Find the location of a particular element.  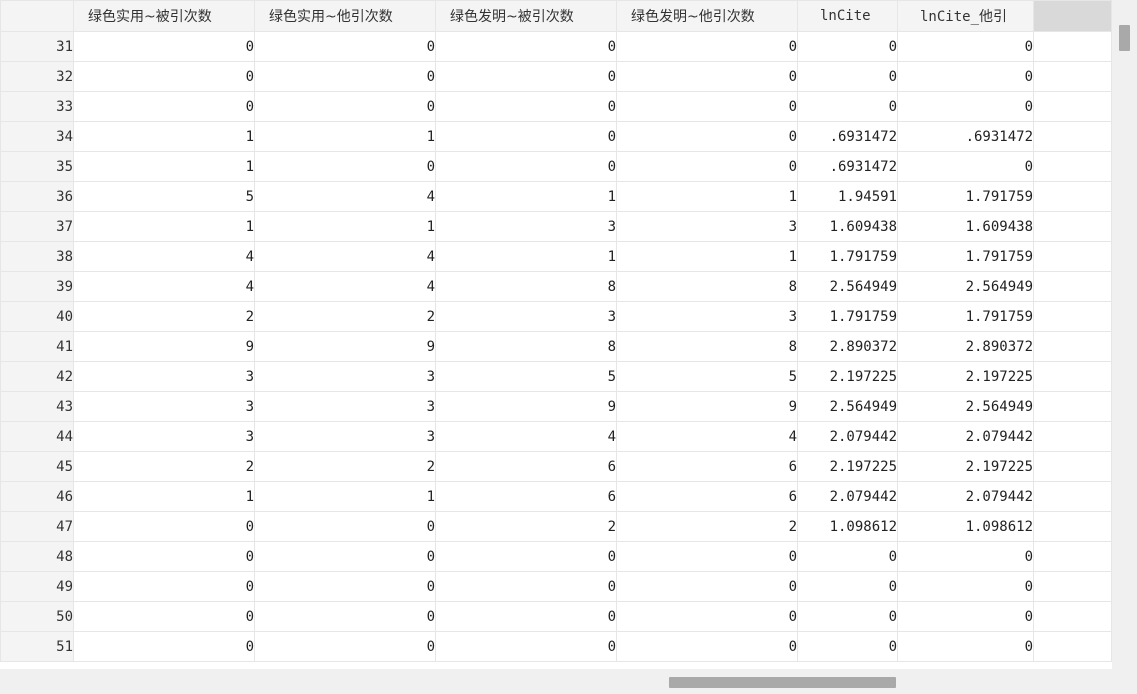

table-row: 49 0 0 0 0 0 0 is located at coordinates (556, 586).